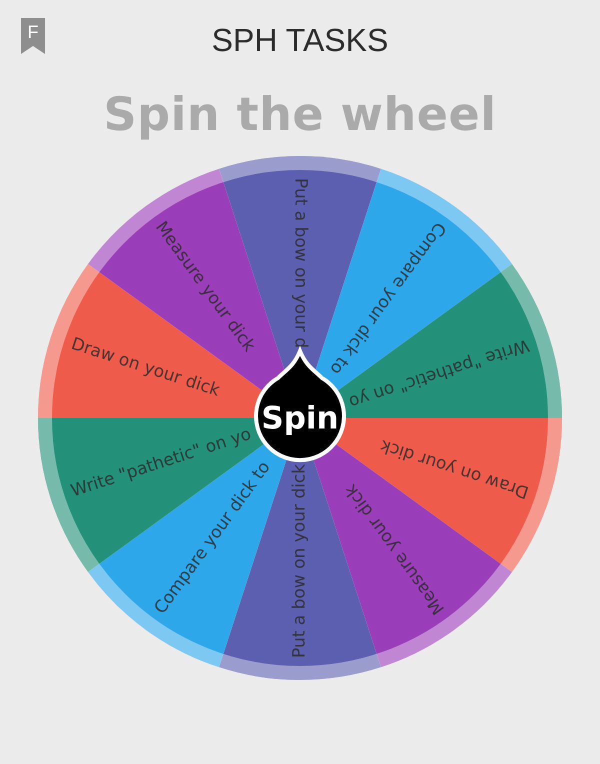 This screenshot has width=600, height=764. What do you see at coordinates (300, 40) in the screenshot?
I see `app-title: SPH TASKS` at bounding box center [300, 40].